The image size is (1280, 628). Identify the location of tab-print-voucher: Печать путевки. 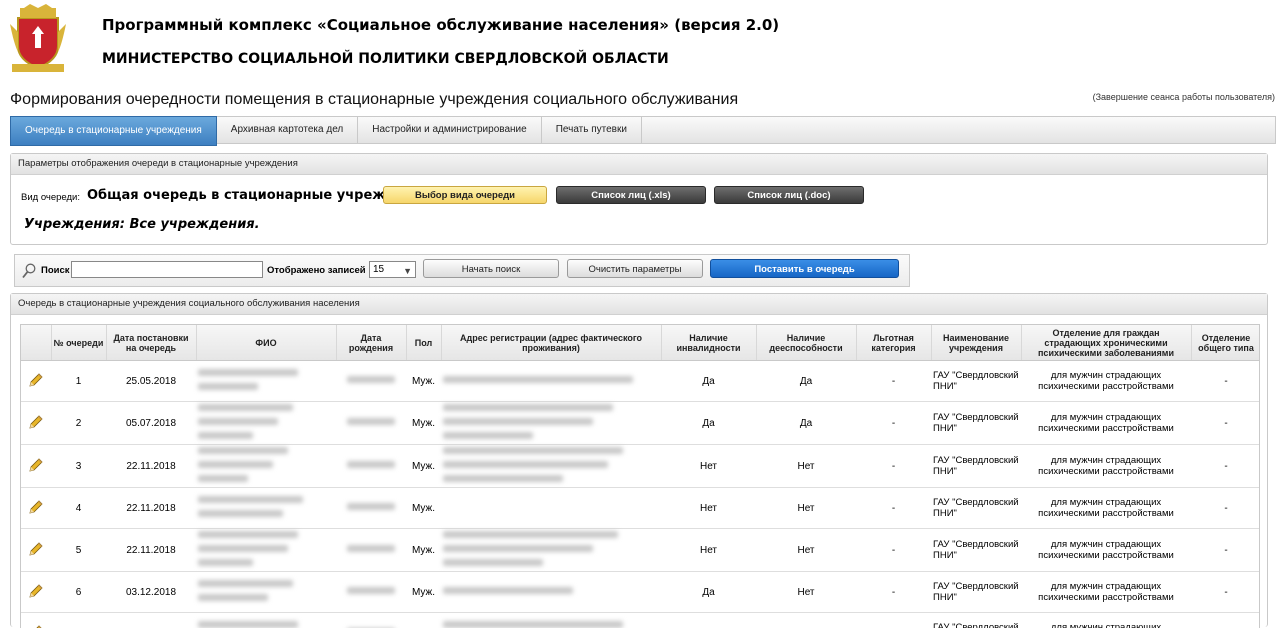
(592, 130).